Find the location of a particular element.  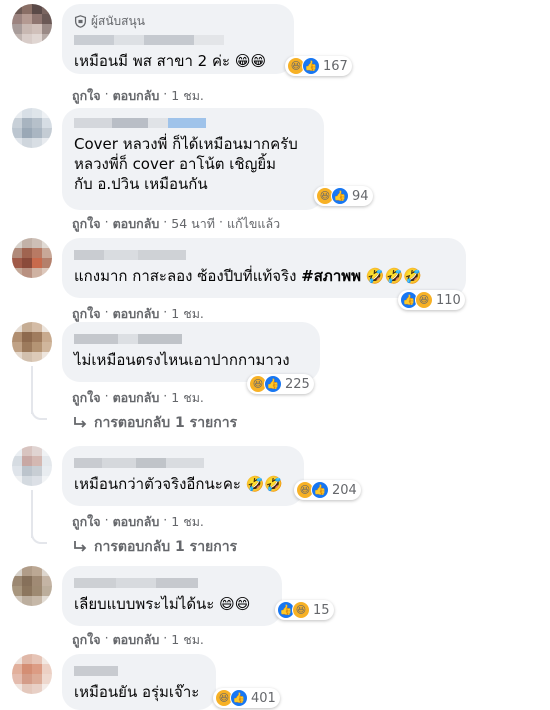

comment-bubble: เหมือนยัน อรุ่มเจ๊าะ is located at coordinates (139, 682).